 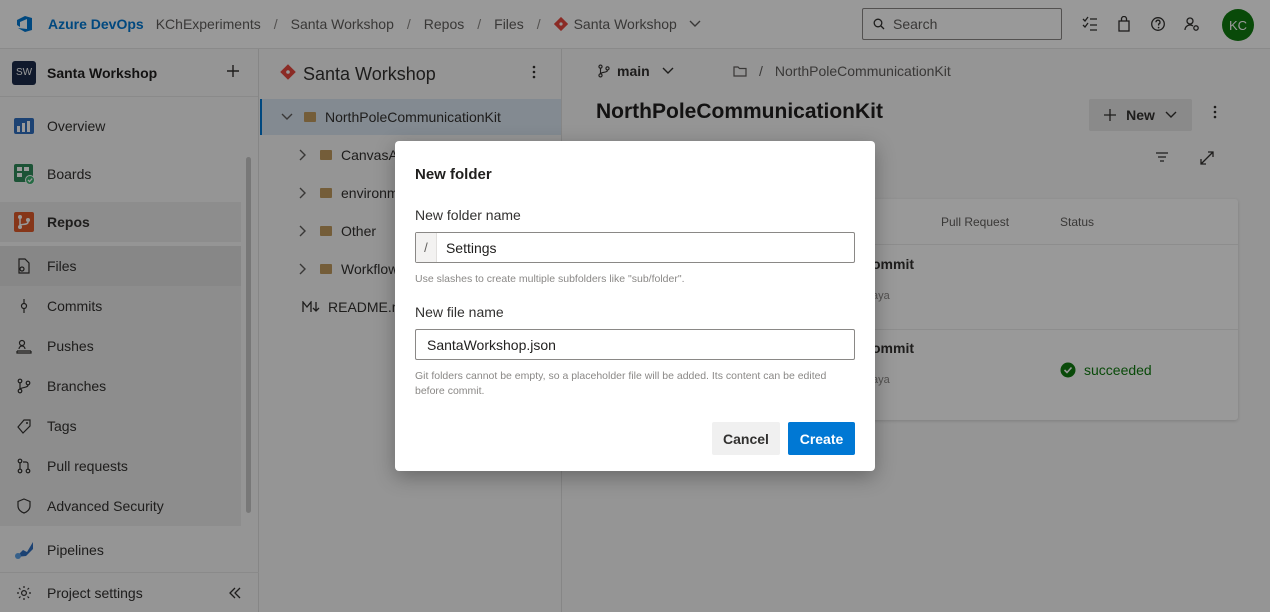 I want to click on file-name-field, so click(x=635, y=344).